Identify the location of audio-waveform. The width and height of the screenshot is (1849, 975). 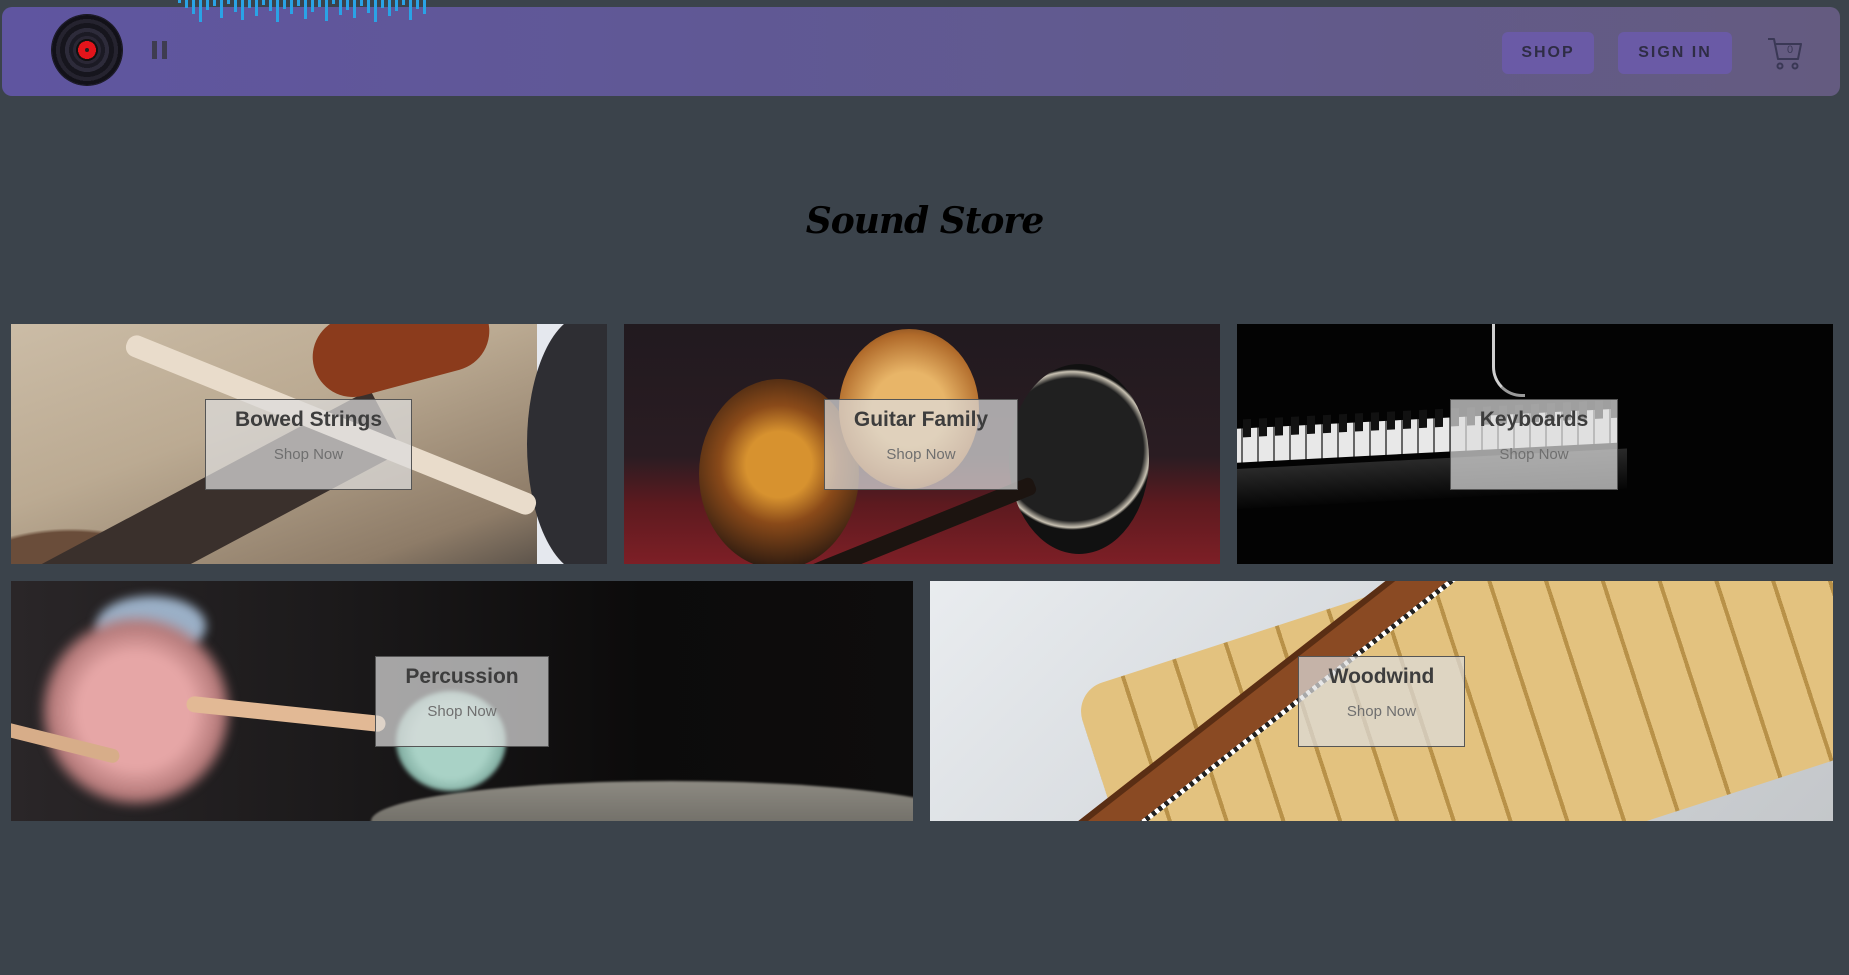
(302, 11).